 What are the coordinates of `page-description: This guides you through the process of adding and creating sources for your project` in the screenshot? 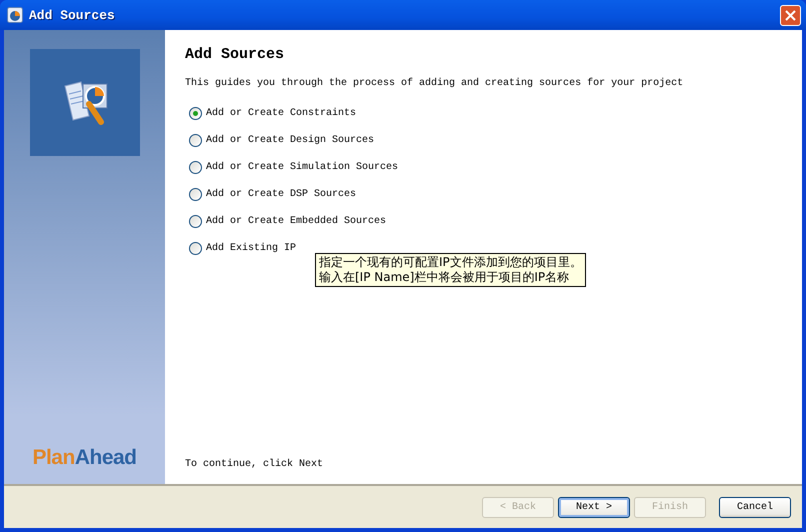 It's located at (434, 83).